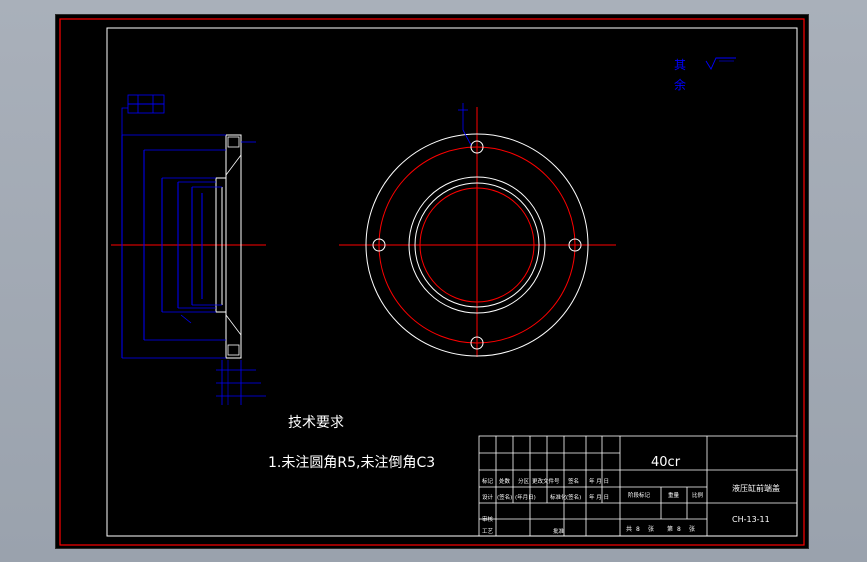  Describe the element at coordinates (546, 481) in the screenshot. I see `tb-r1-c4: 更改文件号` at that location.